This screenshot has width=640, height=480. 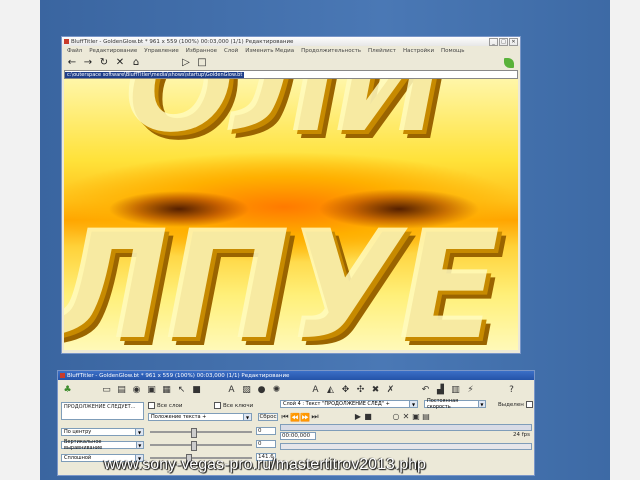 What do you see at coordinates (276, 390) in the screenshot?
I see `particles-icon: ✺` at bounding box center [276, 390].